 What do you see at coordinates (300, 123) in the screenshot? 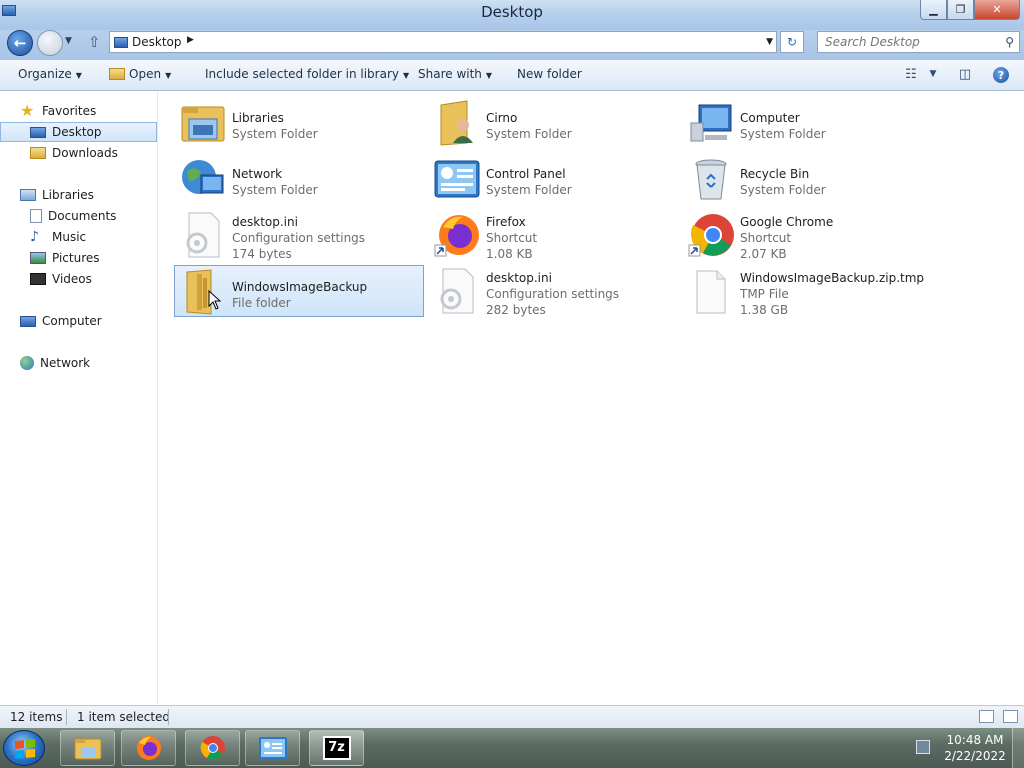
I see `file-item: Libraries System Folder` at bounding box center [300, 123].